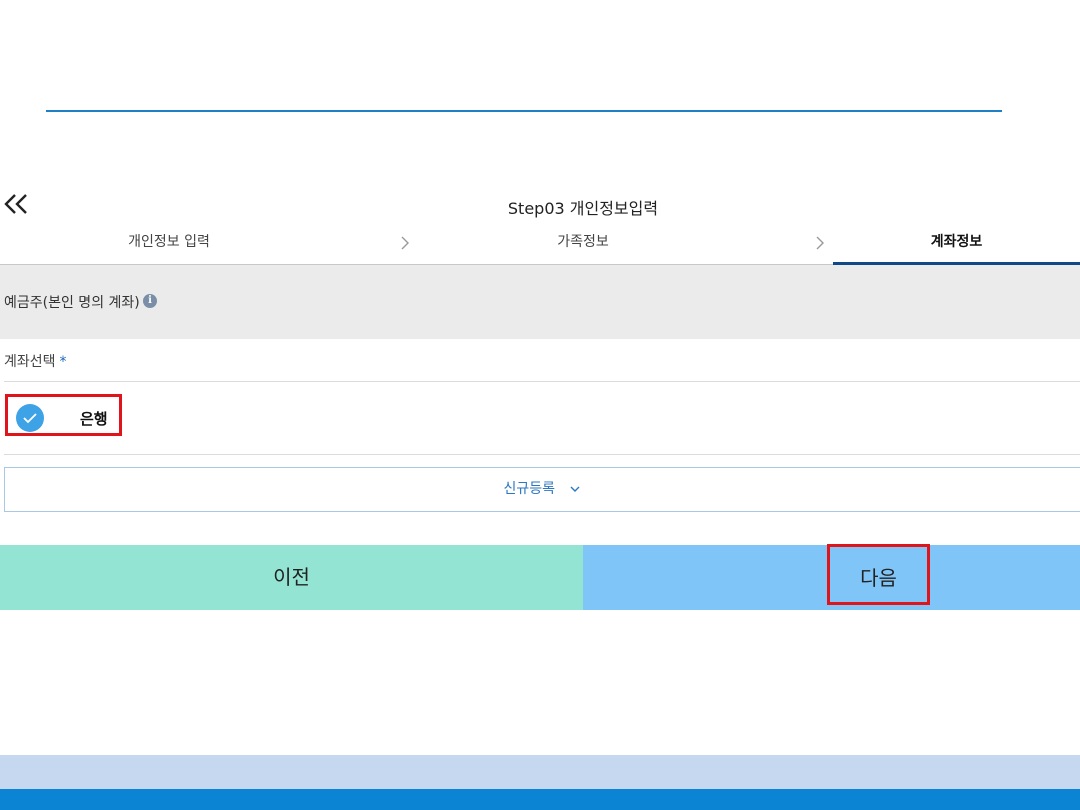 This screenshot has height=810, width=1080. Describe the element at coordinates (169, 245) in the screenshot. I see `tab-personal-info: 개인정보 입력` at that location.